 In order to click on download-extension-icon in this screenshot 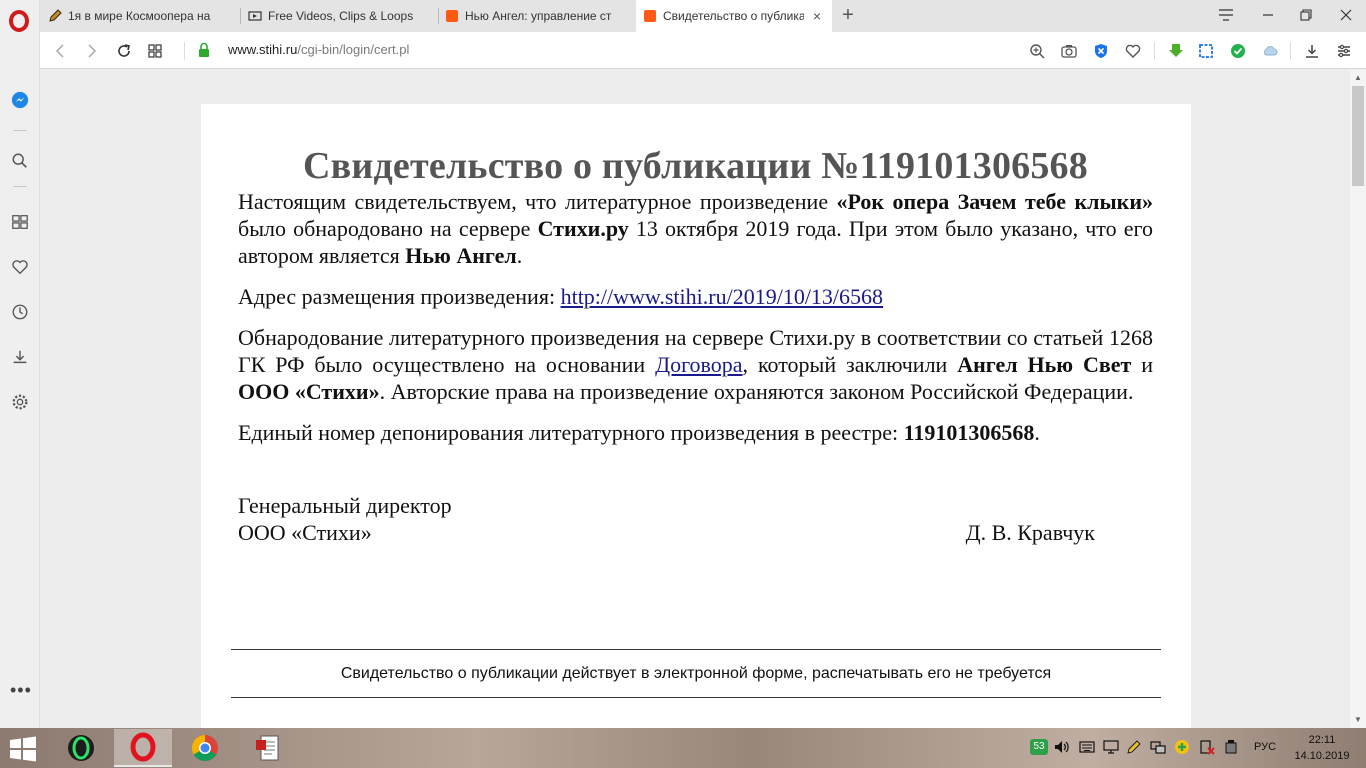, I will do `click(1176, 51)`.